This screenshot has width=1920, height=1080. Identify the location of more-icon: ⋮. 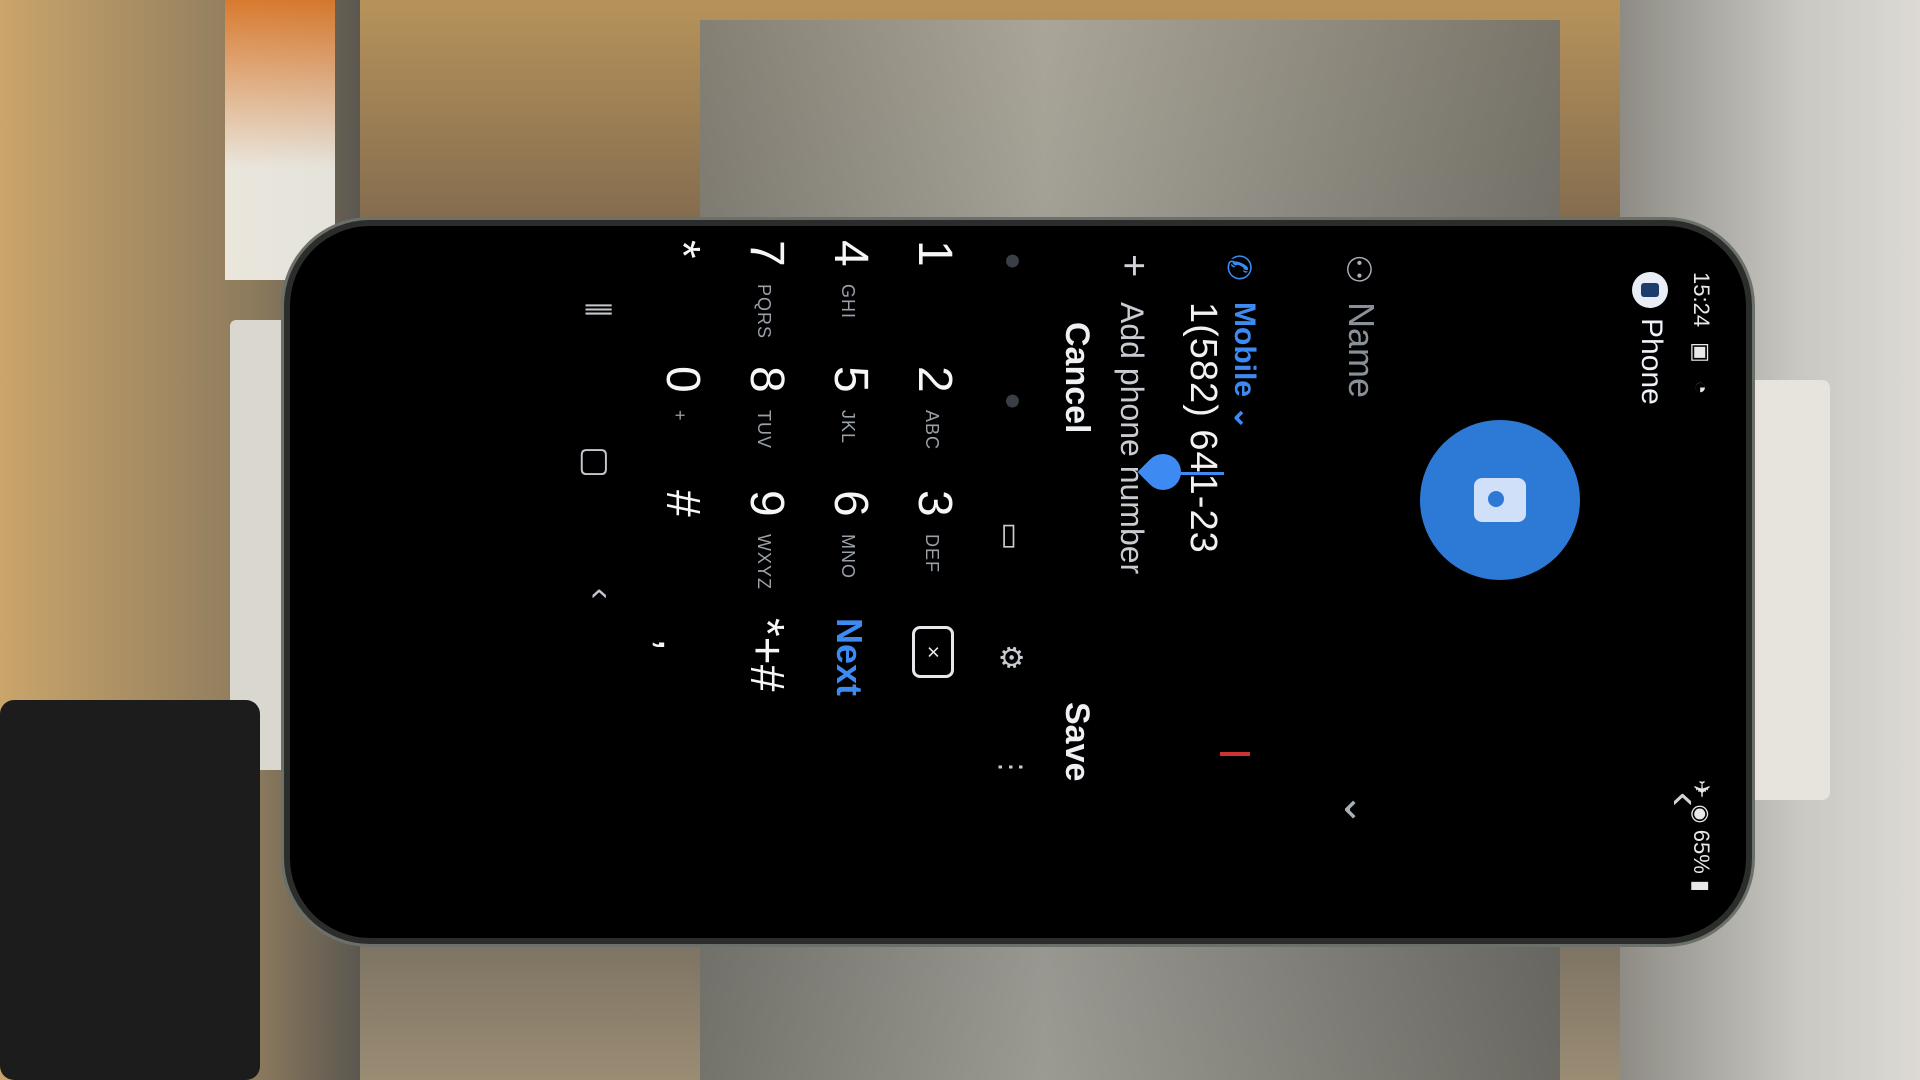
(1010, 767).